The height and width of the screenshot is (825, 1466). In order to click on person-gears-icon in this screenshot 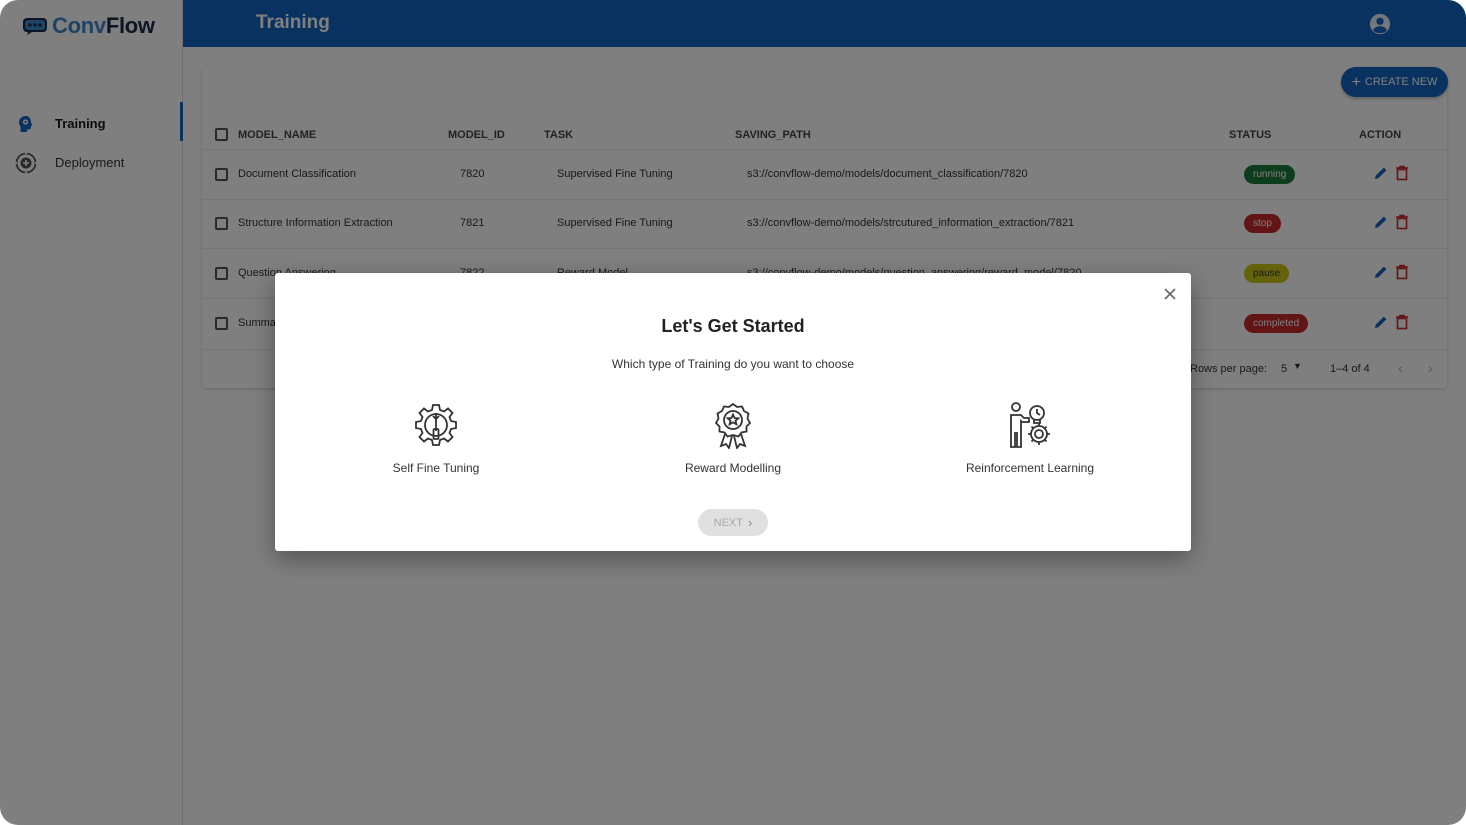, I will do `click(1030, 425)`.